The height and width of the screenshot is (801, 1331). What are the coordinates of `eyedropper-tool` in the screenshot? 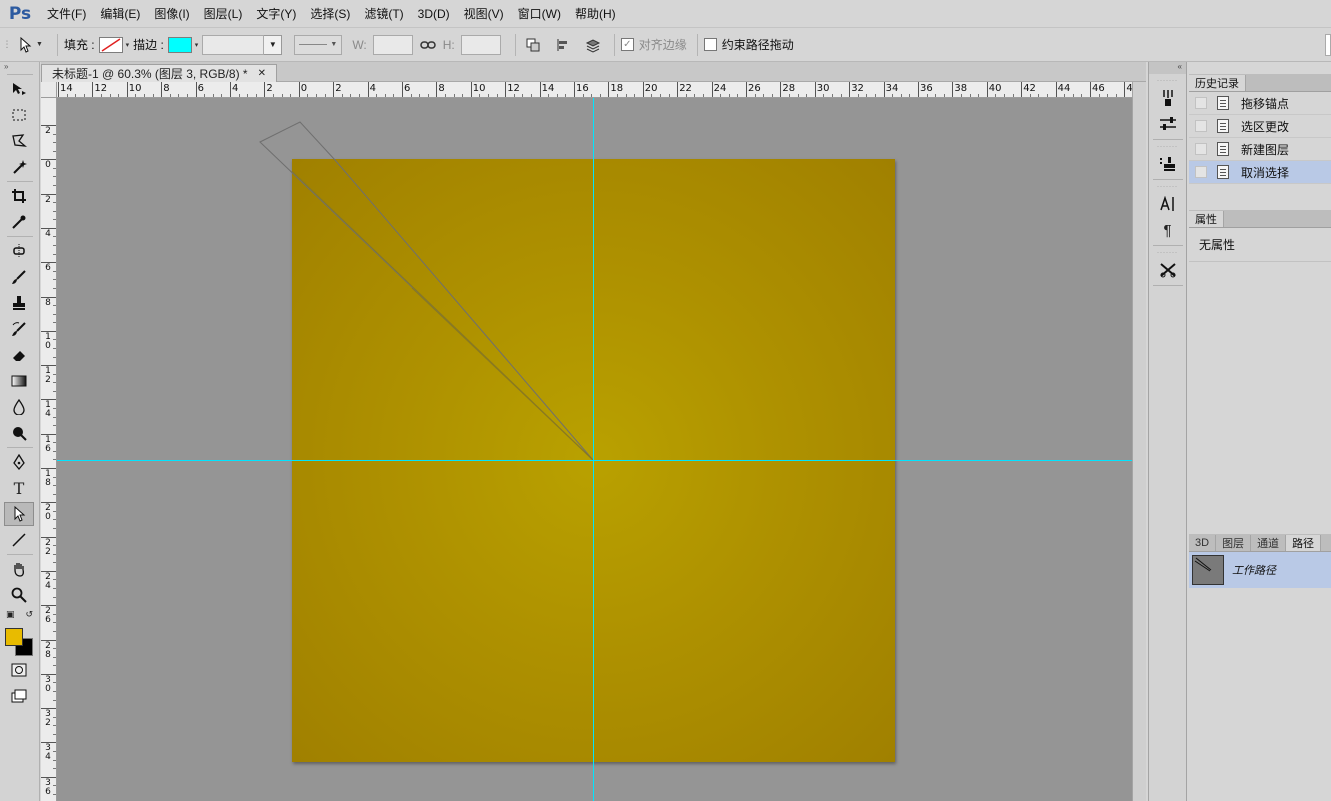 It's located at (19, 222).